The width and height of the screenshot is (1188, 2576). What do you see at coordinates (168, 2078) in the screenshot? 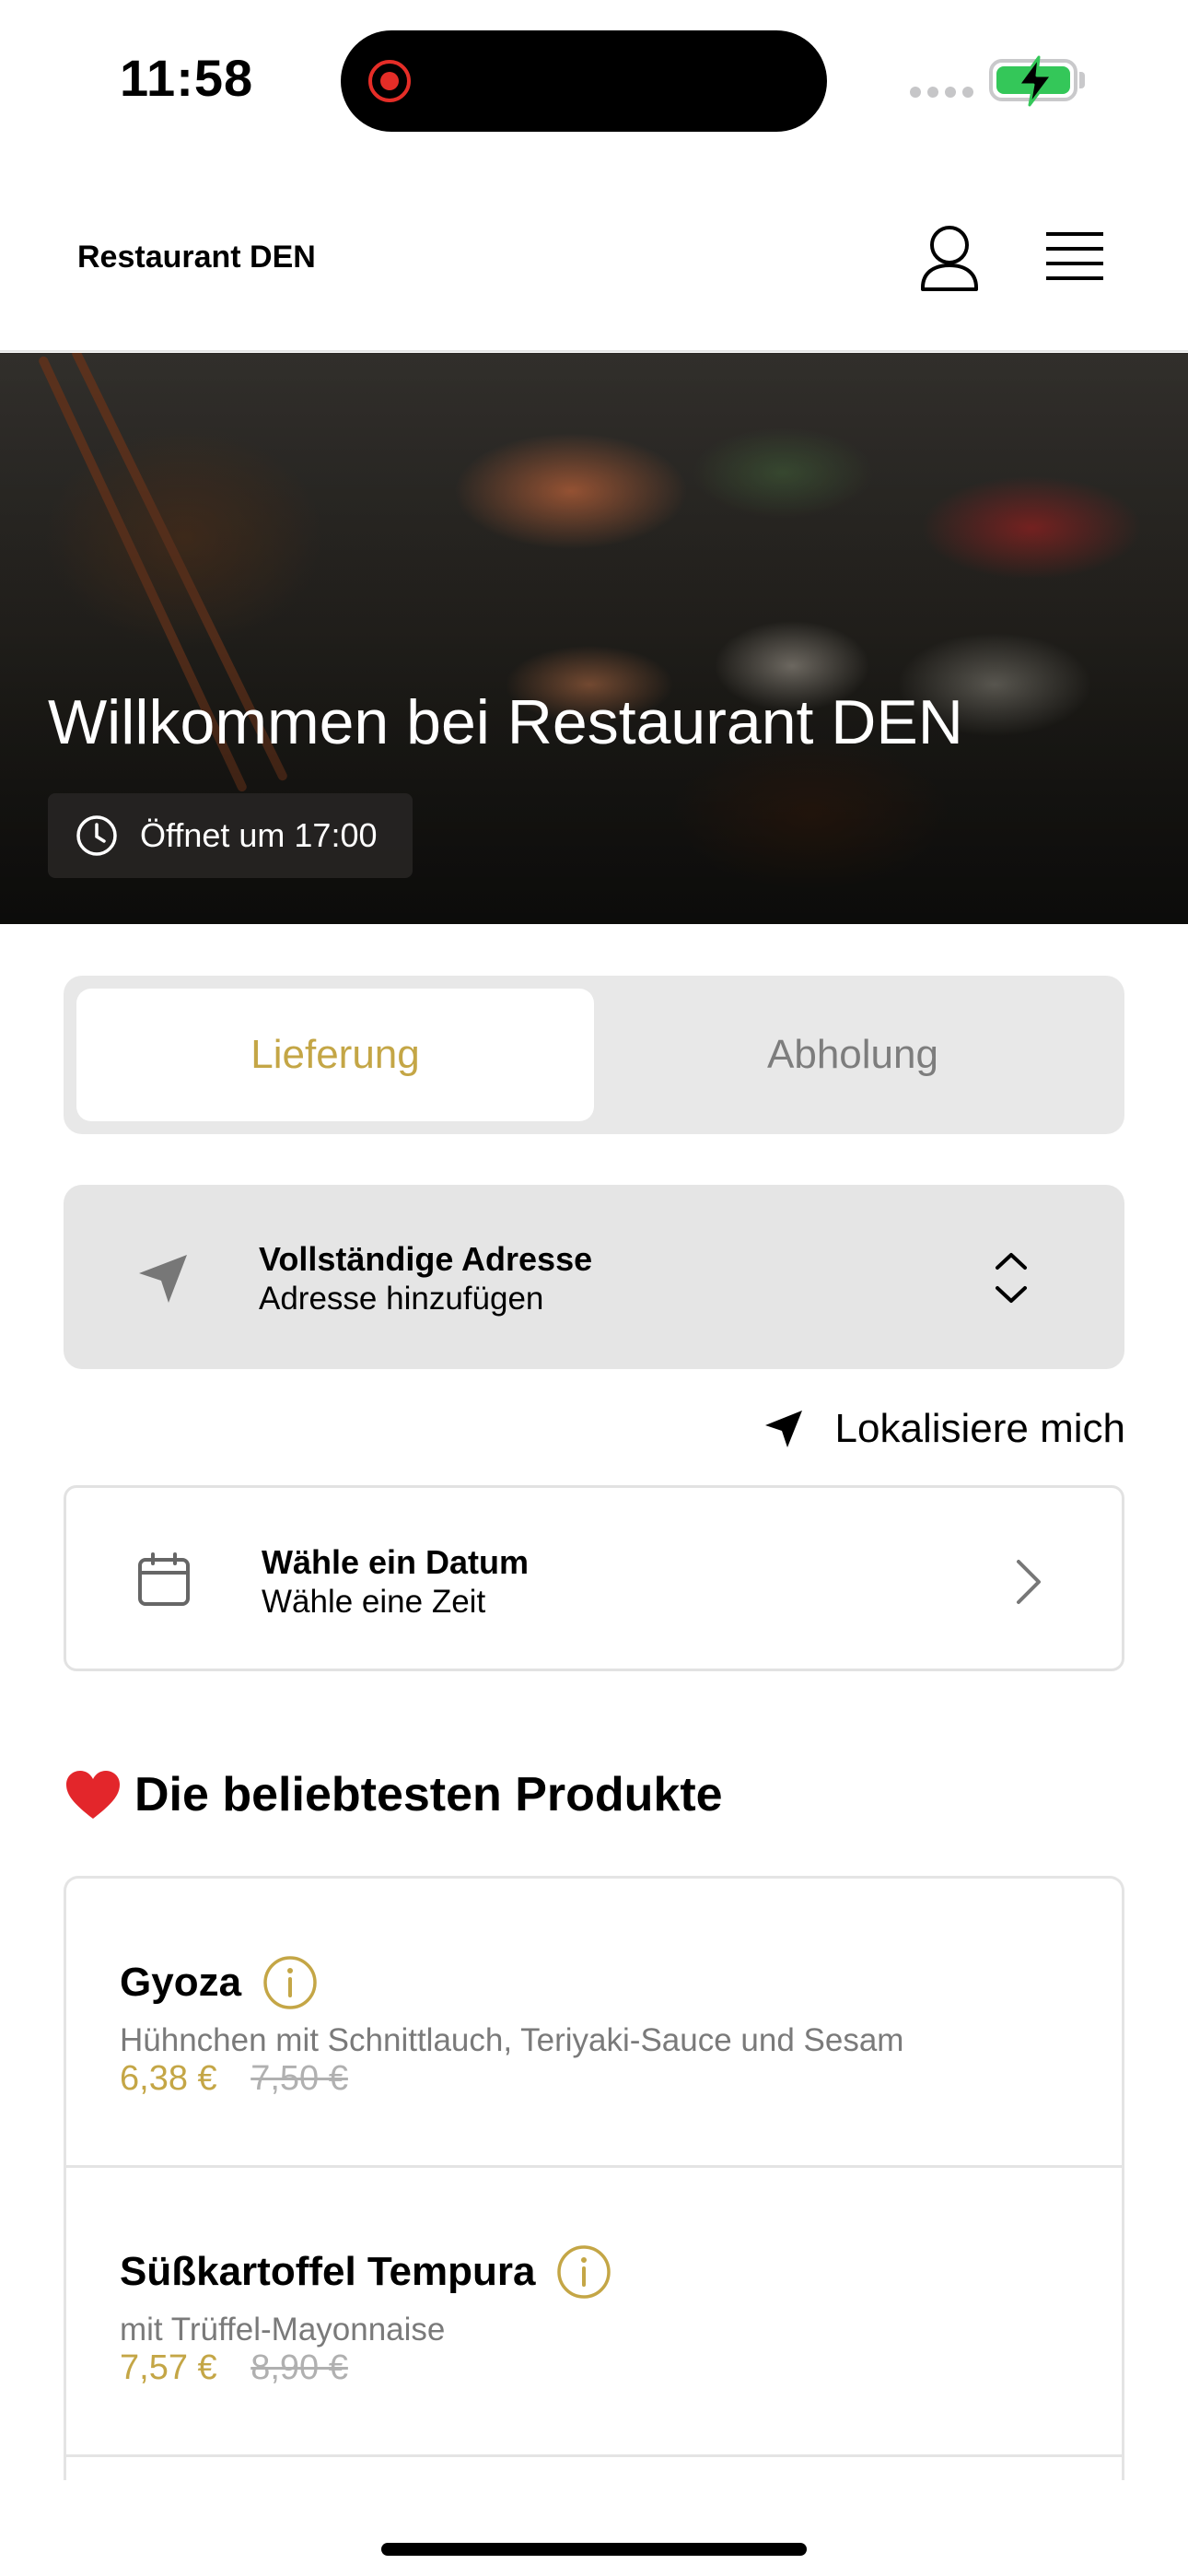
I see `product-price: 6,38 €` at bounding box center [168, 2078].